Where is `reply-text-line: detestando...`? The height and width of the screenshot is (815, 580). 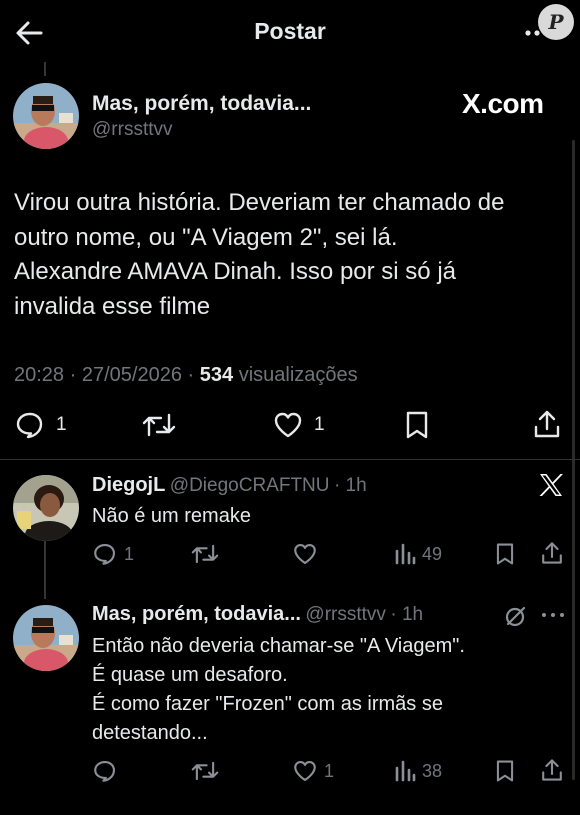 reply-text-line: detestando... is located at coordinates (150, 733).